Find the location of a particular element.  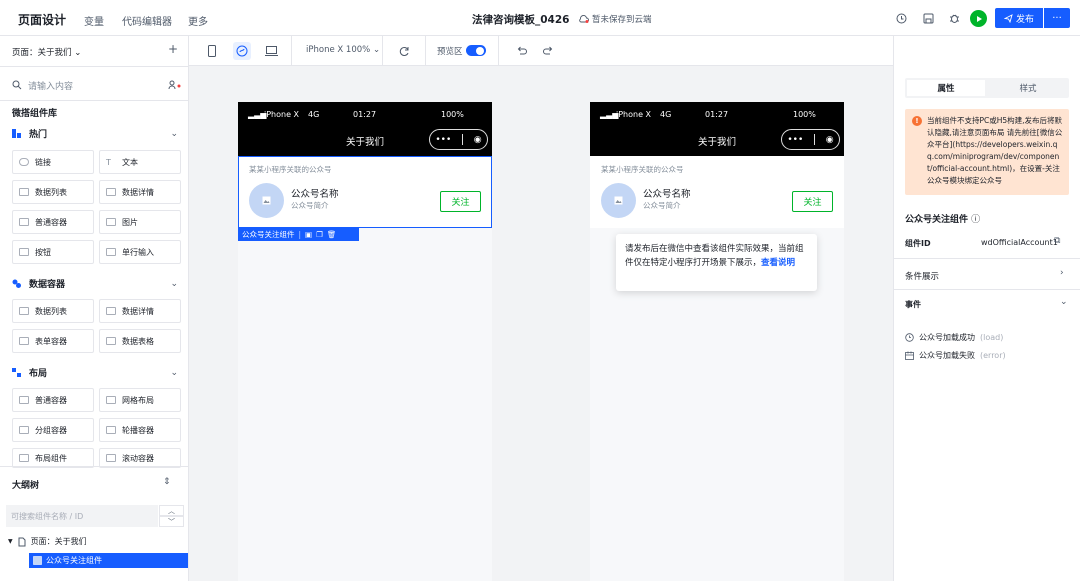

chevron-up-icon: ︿ is located at coordinates (171, 510).